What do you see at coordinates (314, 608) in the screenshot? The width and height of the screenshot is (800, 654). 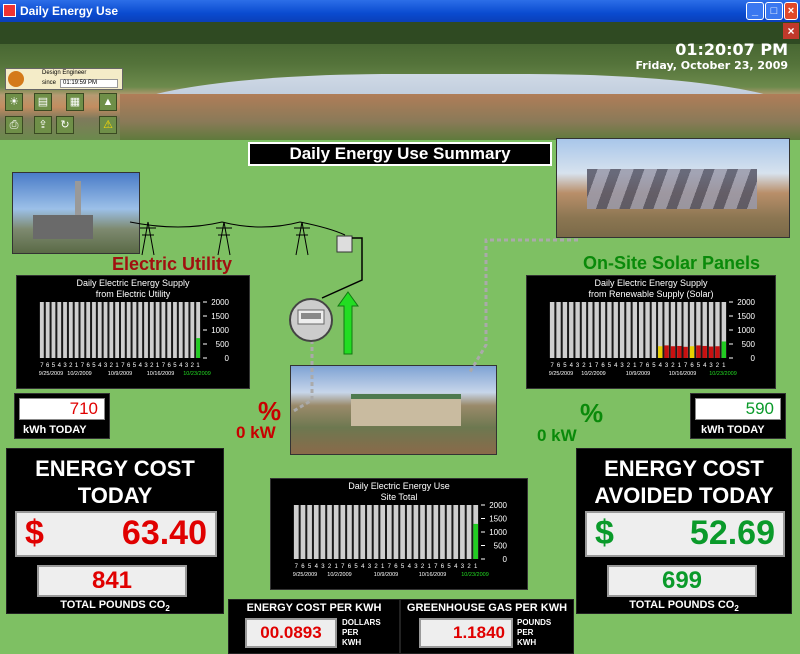 I see `cost-per-kwh-heading: ENERGY COST PER KWH` at bounding box center [314, 608].